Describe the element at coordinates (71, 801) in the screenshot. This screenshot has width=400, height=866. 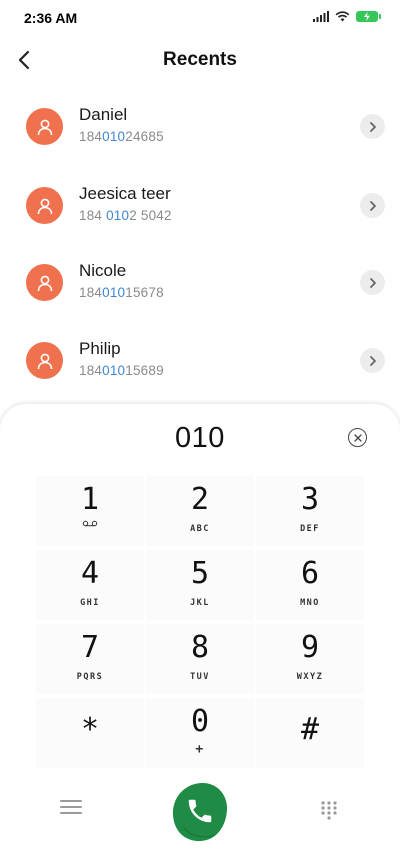
I see `menu-icon` at that location.